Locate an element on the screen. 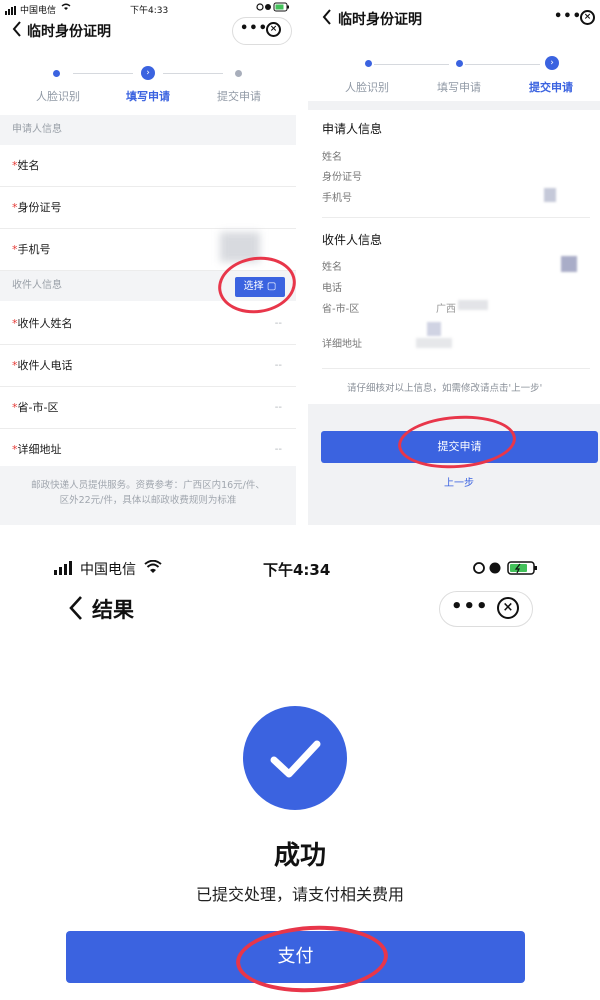 The image size is (600, 1000). previous-step-link: 上一步 is located at coordinates (459, 481).